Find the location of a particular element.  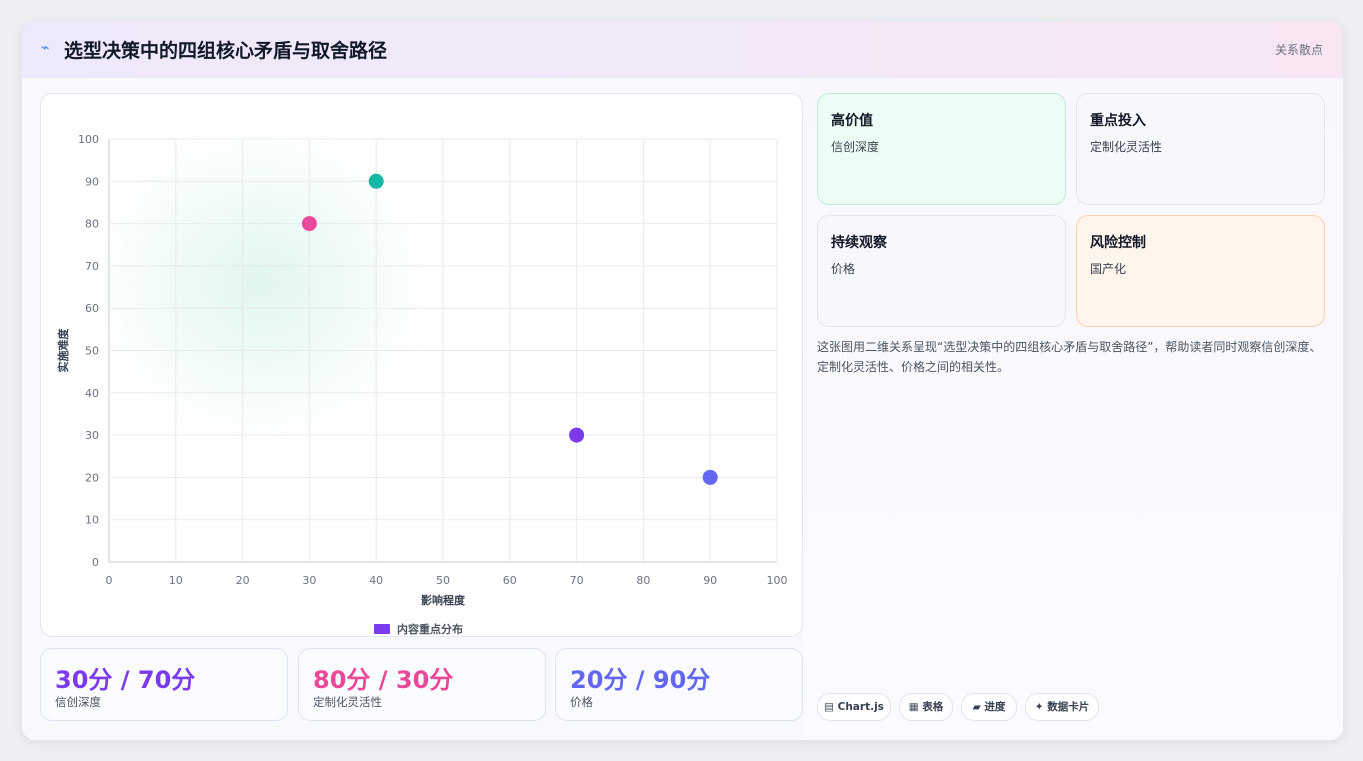

y-tick-label: 90 is located at coordinates (92, 181).